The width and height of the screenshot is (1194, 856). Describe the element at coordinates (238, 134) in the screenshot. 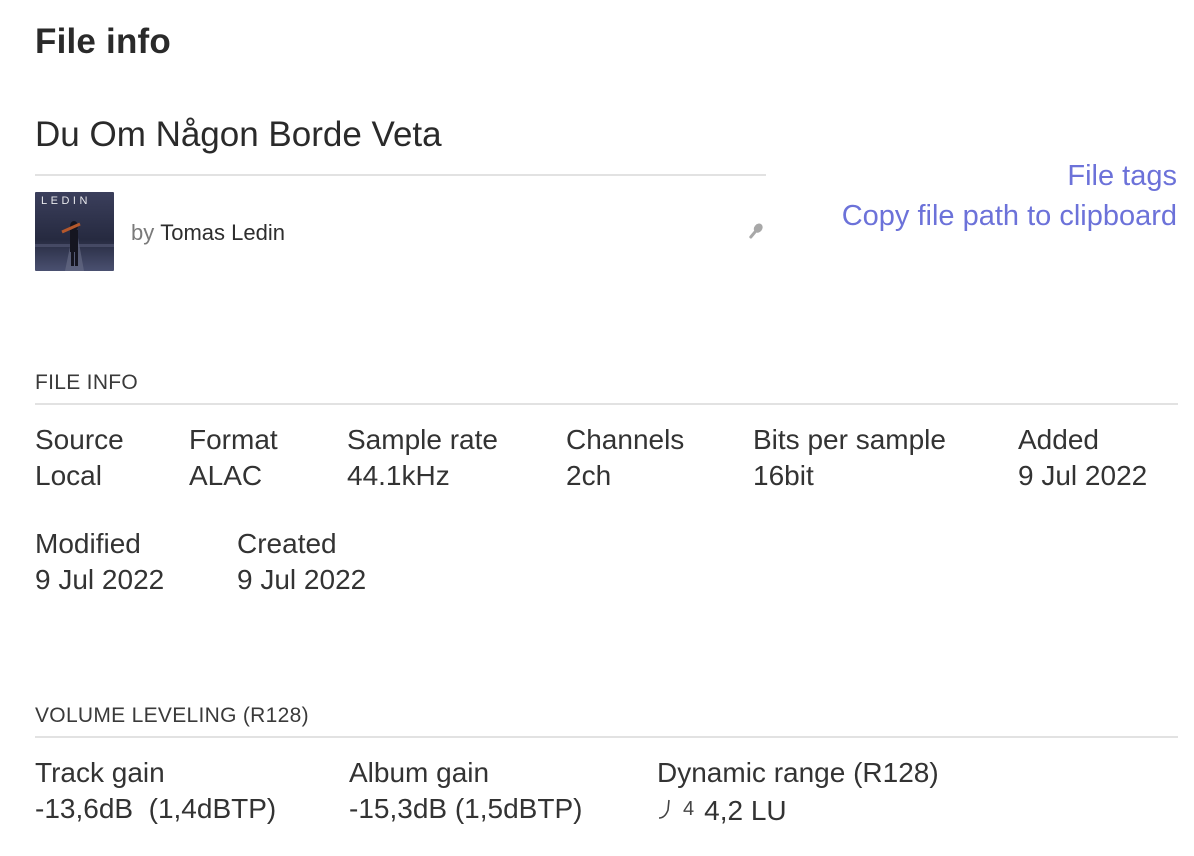

I see `track-title: Du Om Någon Borde Veta` at that location.